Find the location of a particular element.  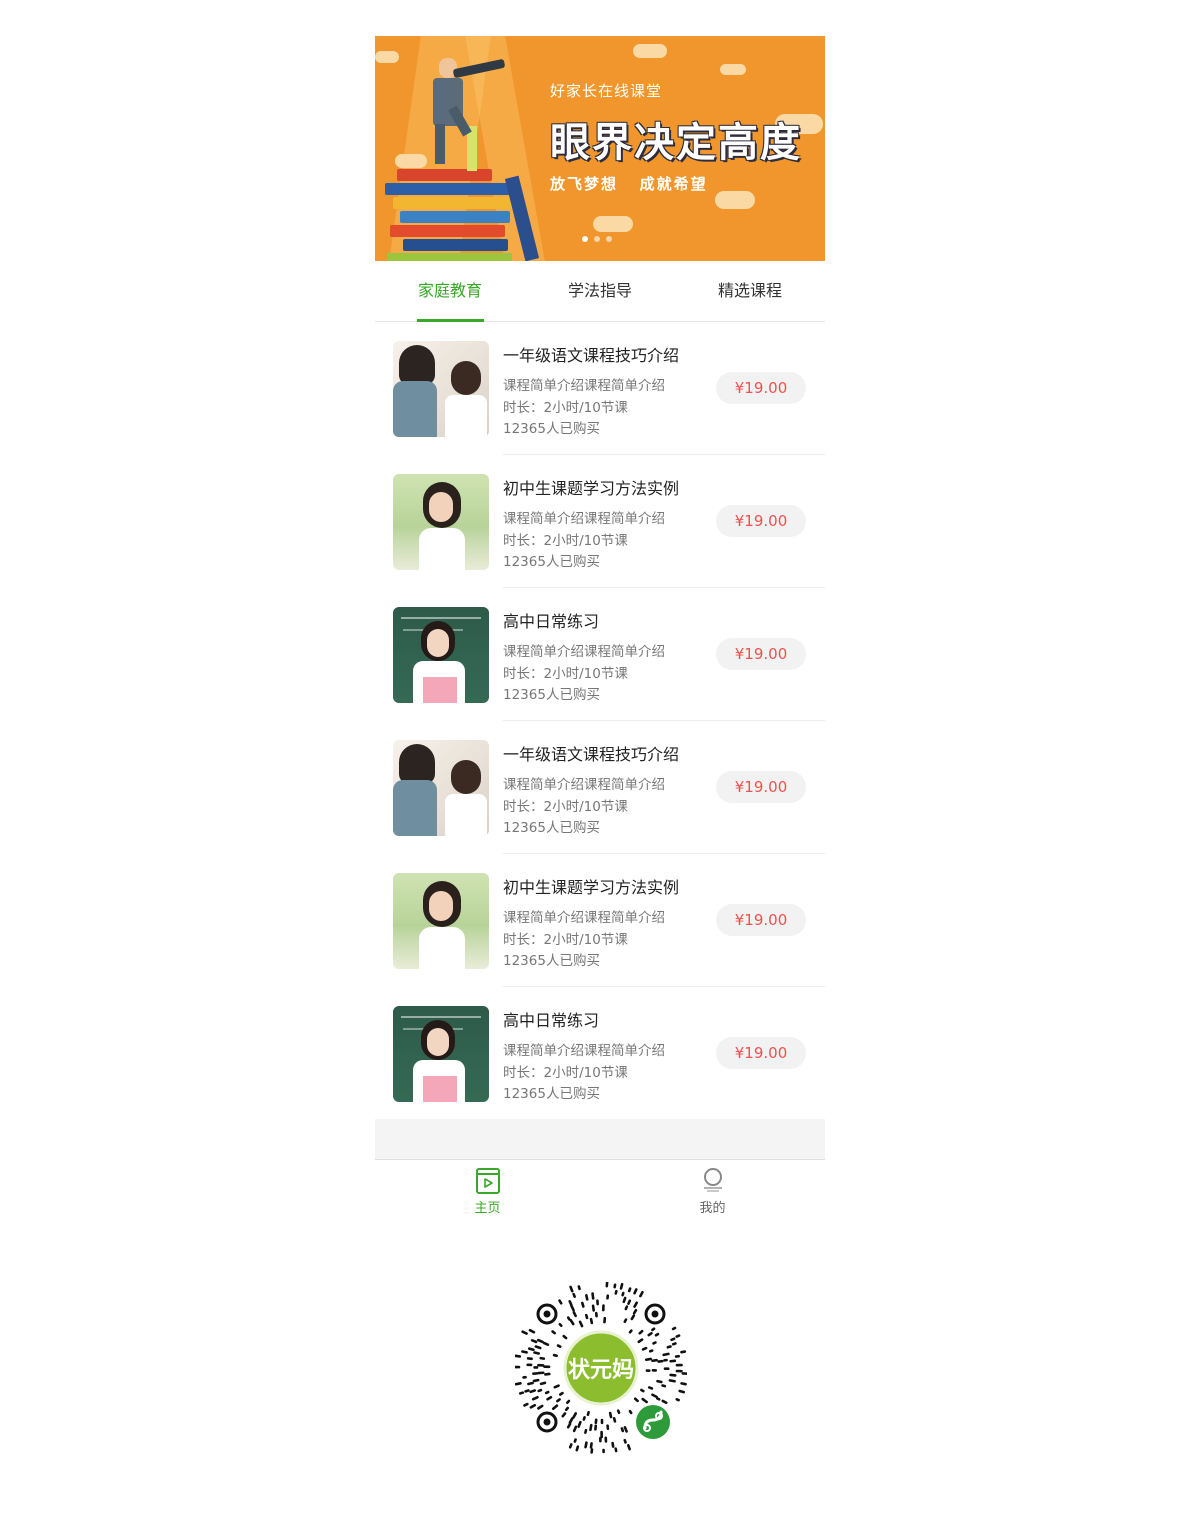

man-leg is located at coordinates (440, 144).